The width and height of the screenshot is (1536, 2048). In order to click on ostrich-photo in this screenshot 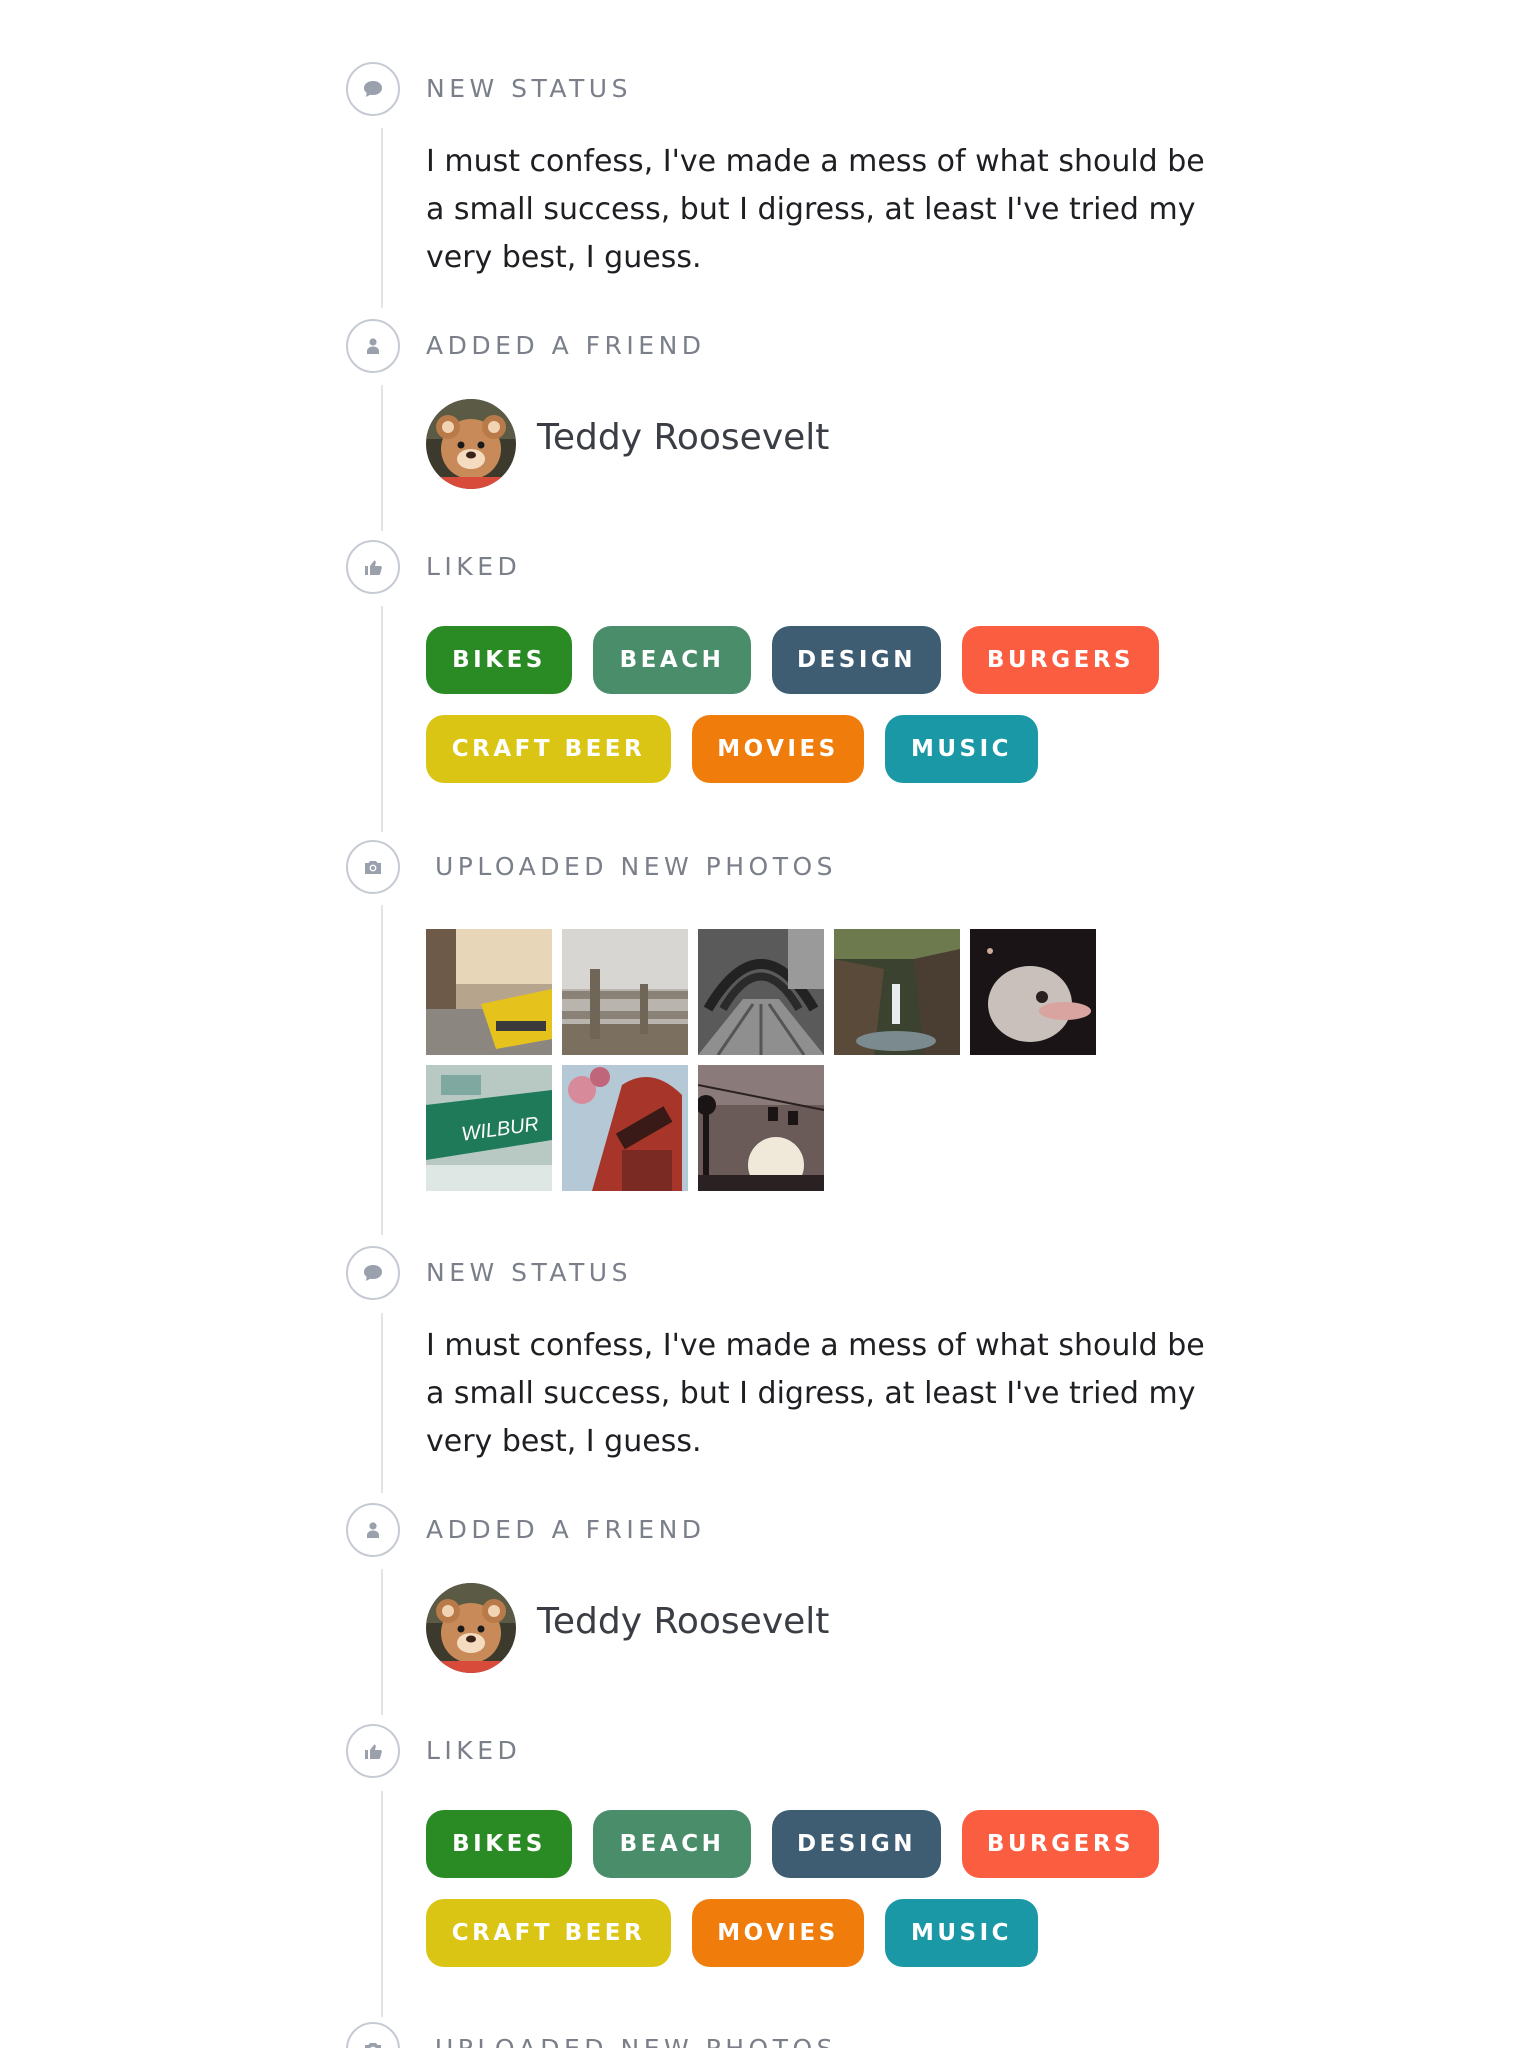, I will do `click(1033, 992)`.